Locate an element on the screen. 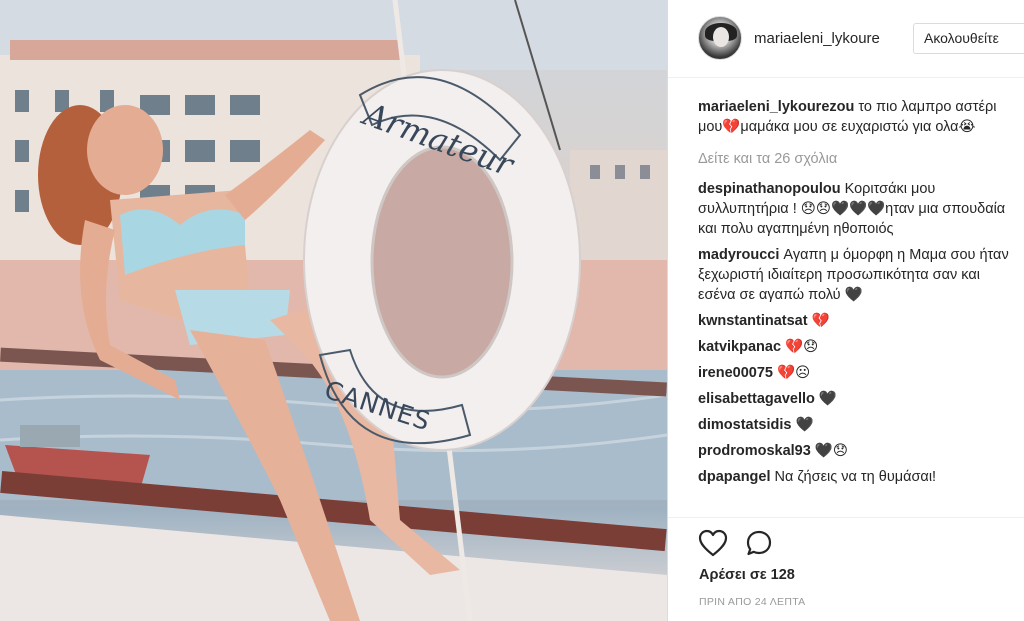 This screenshot has height=621, width=1024. comment-text: 💔 is located at coordinates (818, 321).